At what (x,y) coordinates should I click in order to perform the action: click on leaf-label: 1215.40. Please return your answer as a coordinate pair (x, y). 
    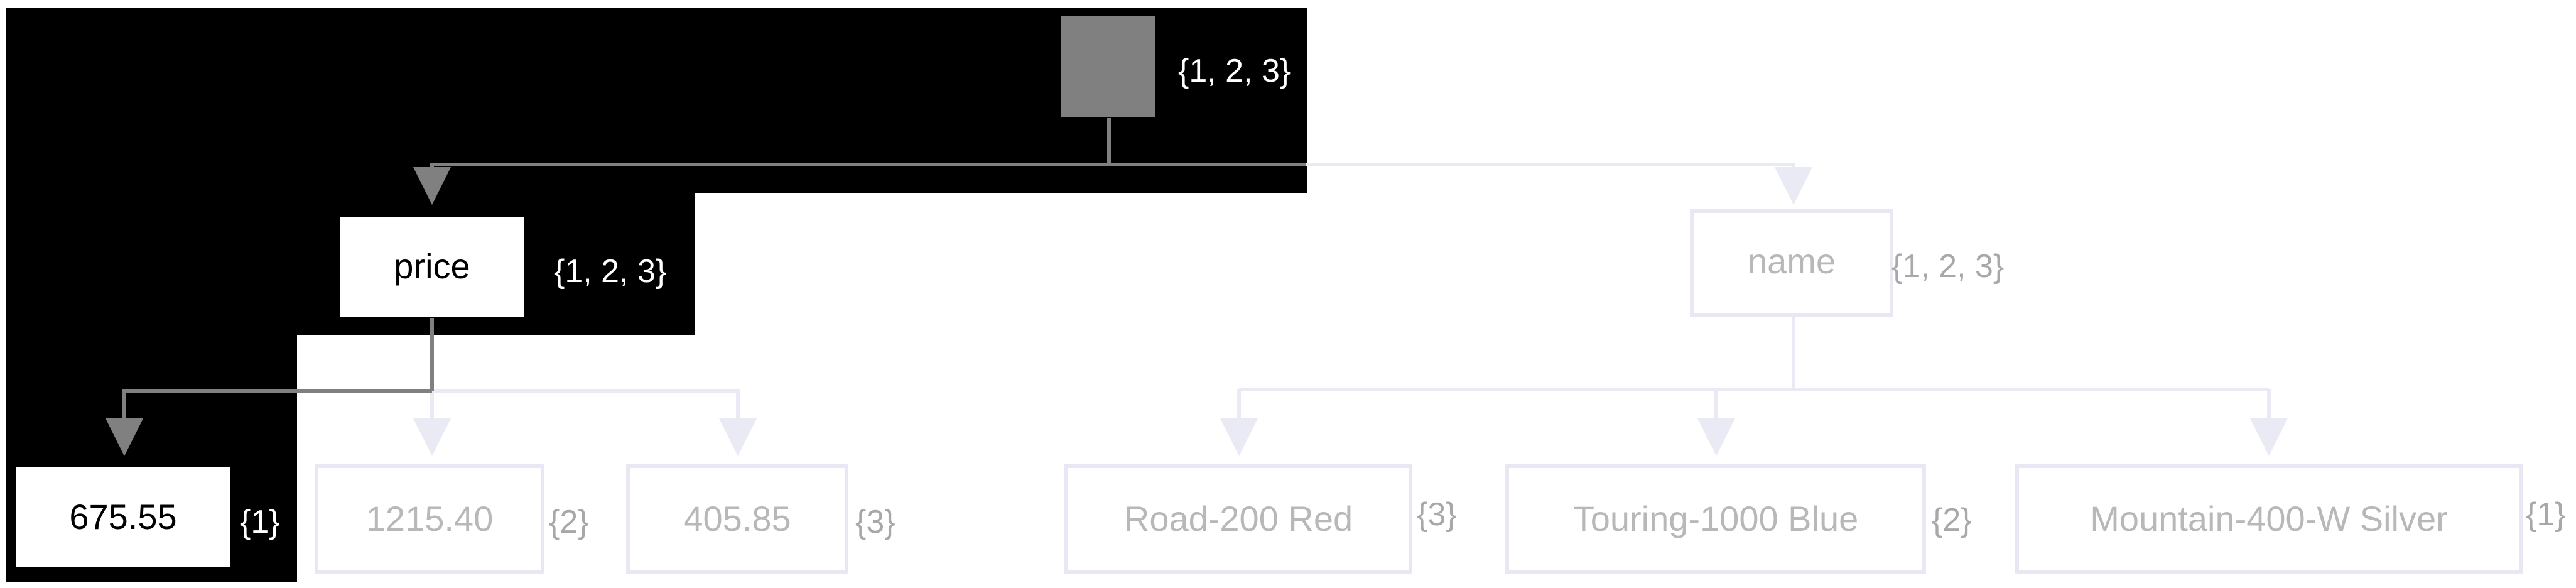
    Looking at the image, I should click on (430, 518).